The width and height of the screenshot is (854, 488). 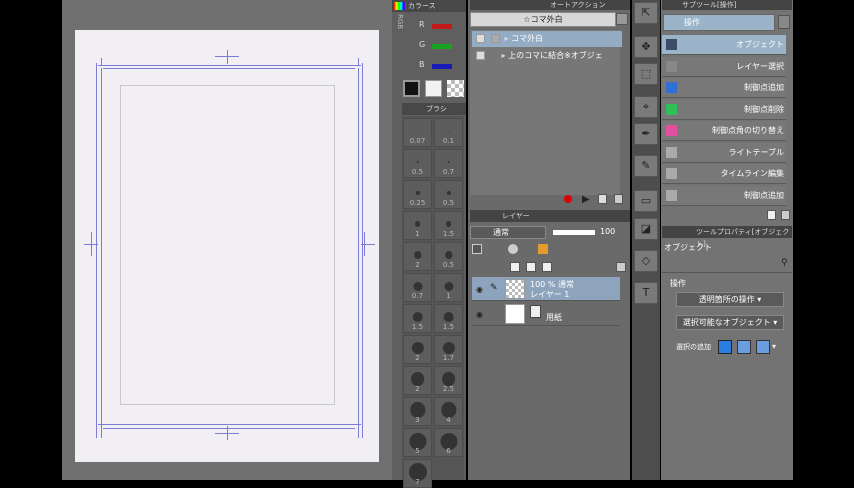 What do you see at coordinates (547, 39) in the screenshot?
I see `auto-action-item: ▸ コマ外白` at bounding box center [547, 39].